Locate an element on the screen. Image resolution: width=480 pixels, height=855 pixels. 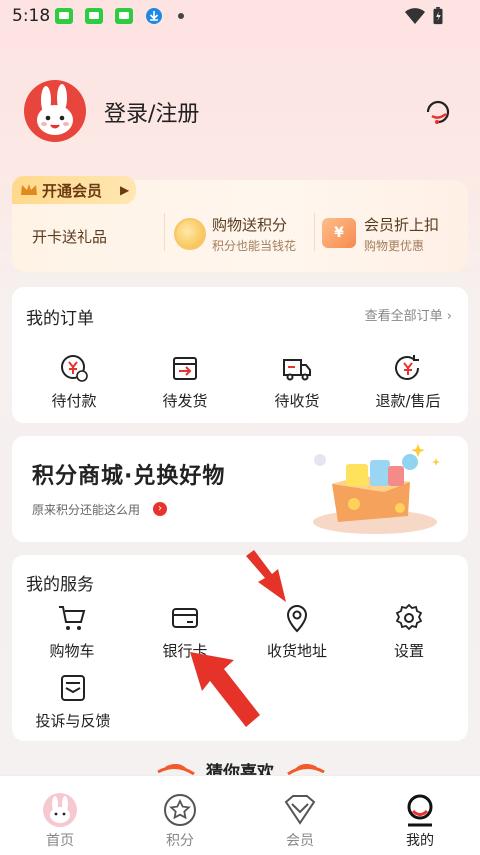
avatar is located at coordinates (55, 111).